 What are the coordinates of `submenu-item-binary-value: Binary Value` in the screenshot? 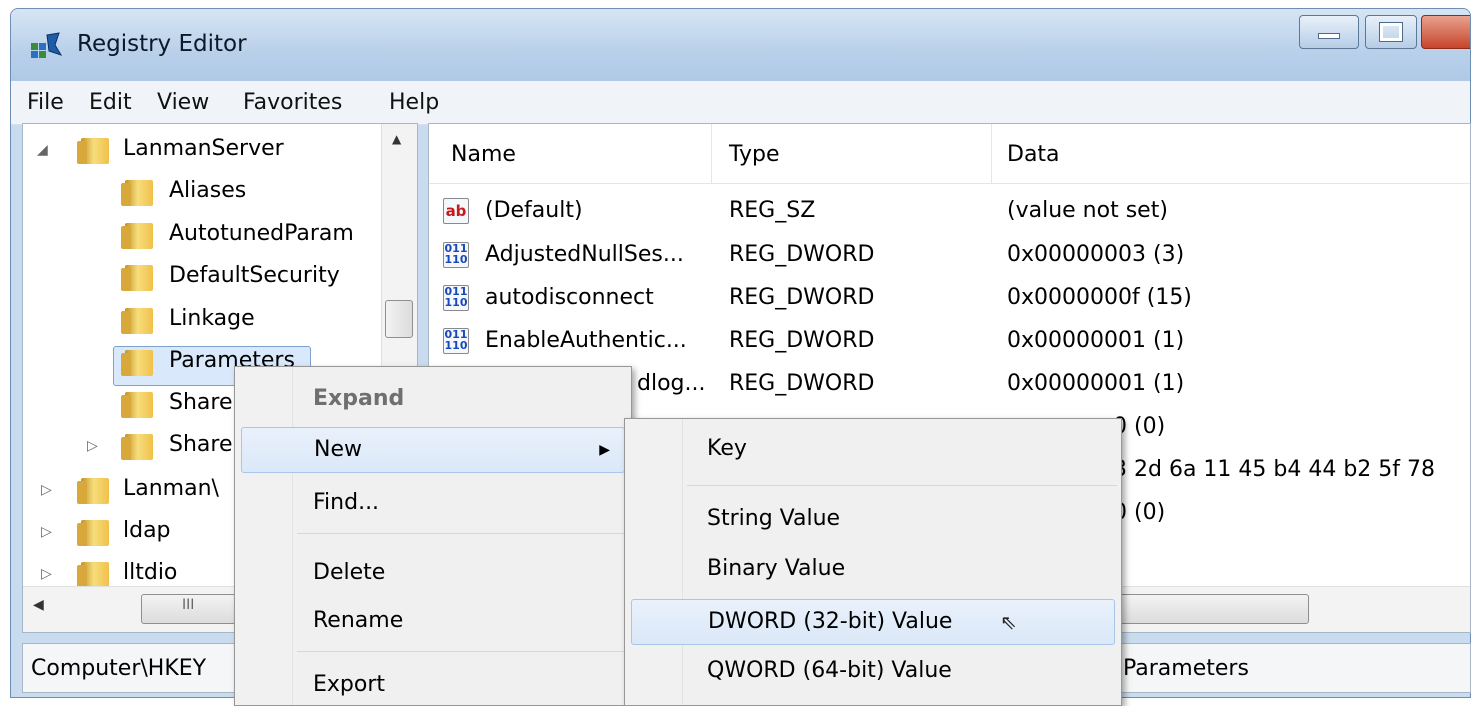 It's located at (873, 570).